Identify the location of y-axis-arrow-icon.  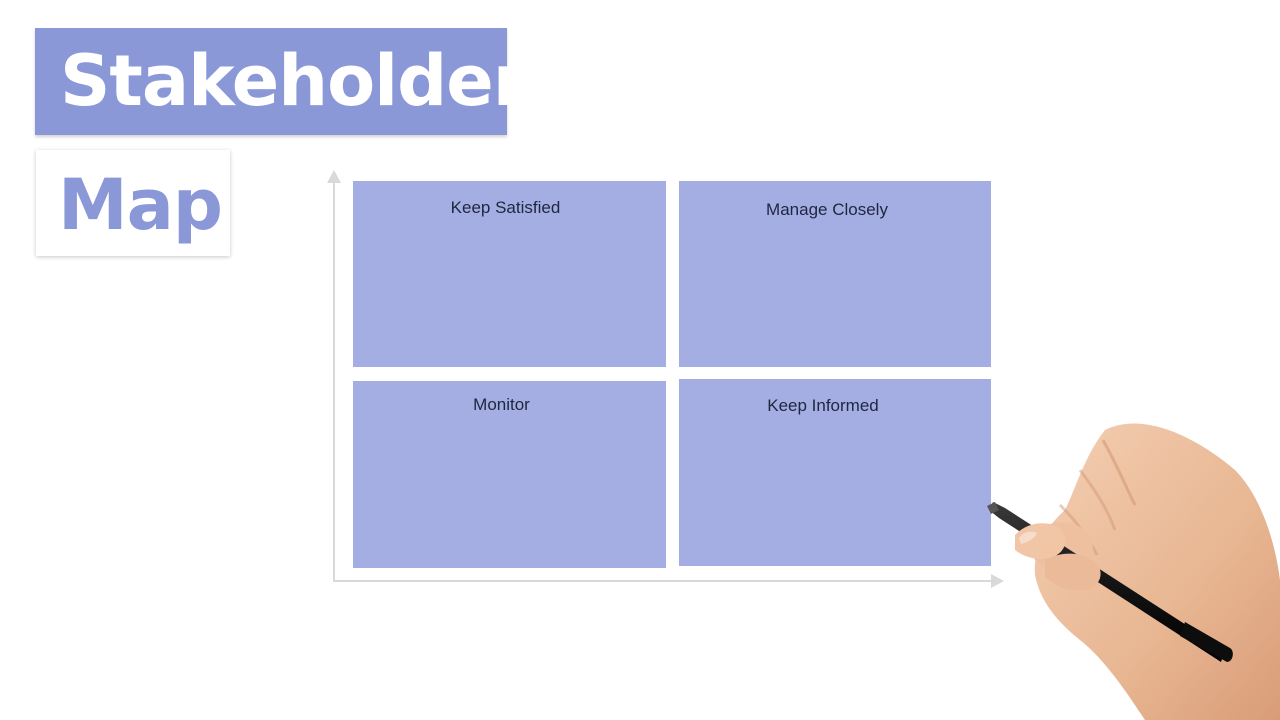
(334, 176).